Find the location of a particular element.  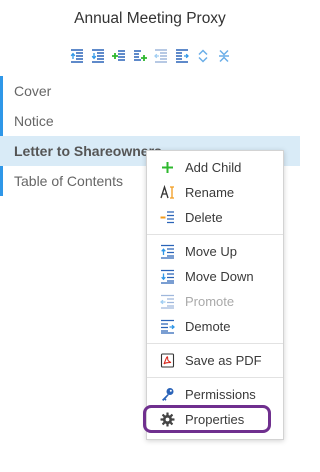

menu-item-permissions: Permissions is located at coordinates (215, 394).